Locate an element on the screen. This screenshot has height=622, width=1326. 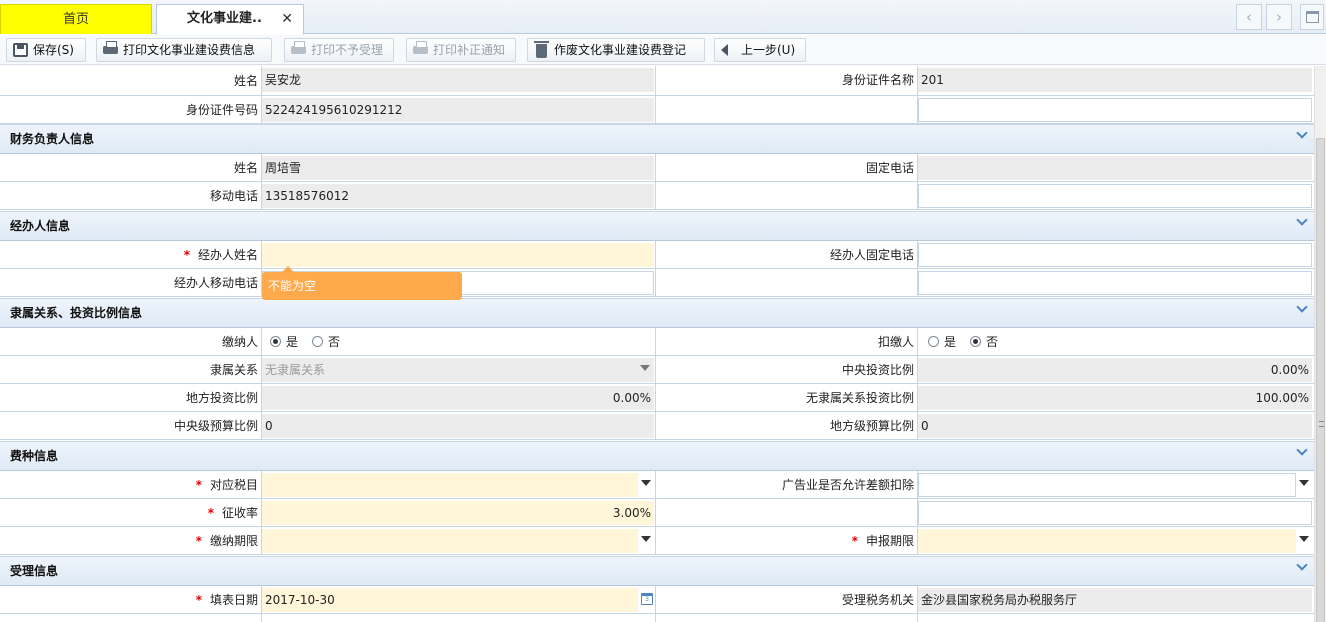
validation-tooltip: 不能为空 is located at coordinates (362, 283).